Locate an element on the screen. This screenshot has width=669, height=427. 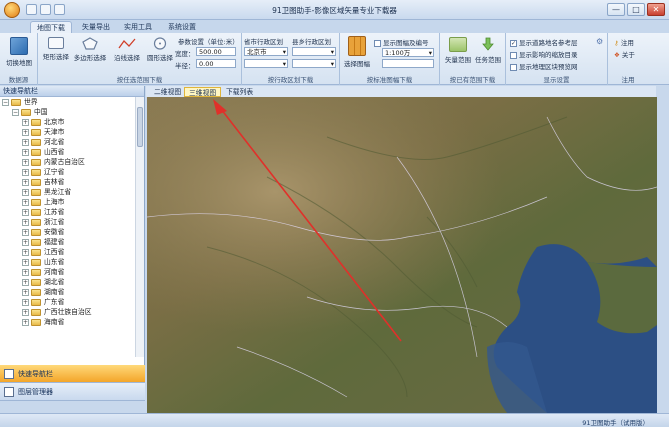
tree-node-province: + 江苏省 is located at coordinates (68, 212).